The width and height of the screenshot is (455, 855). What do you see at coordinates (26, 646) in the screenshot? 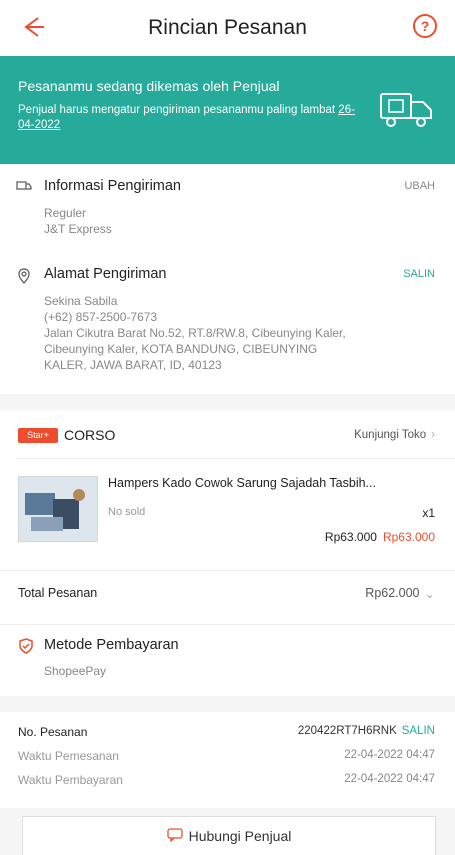
I see `payment-shield-icon` at bounding box center [26, 646].